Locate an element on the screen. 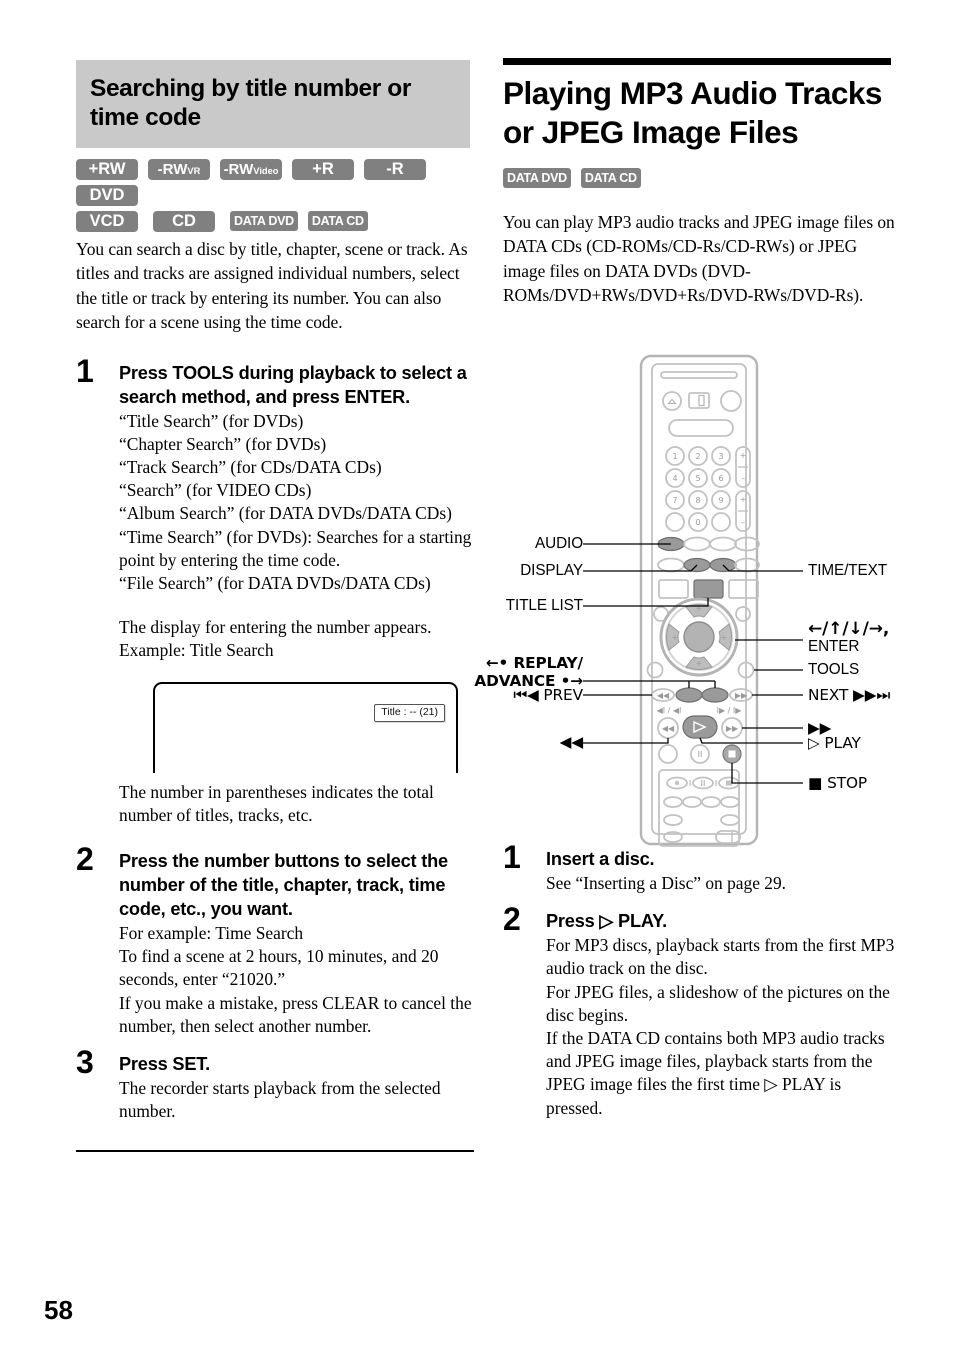  callout-rewind: ◀◀ is located at coordinates (571, 742).